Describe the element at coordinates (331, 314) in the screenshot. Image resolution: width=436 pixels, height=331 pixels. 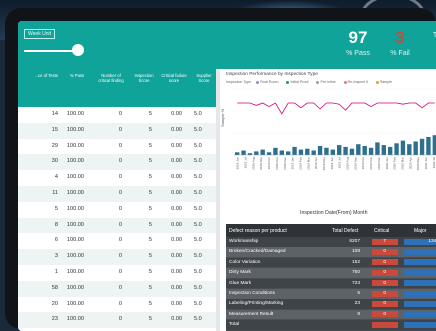
I see `defect-row: Measurement Result 8 0 2` at that location.